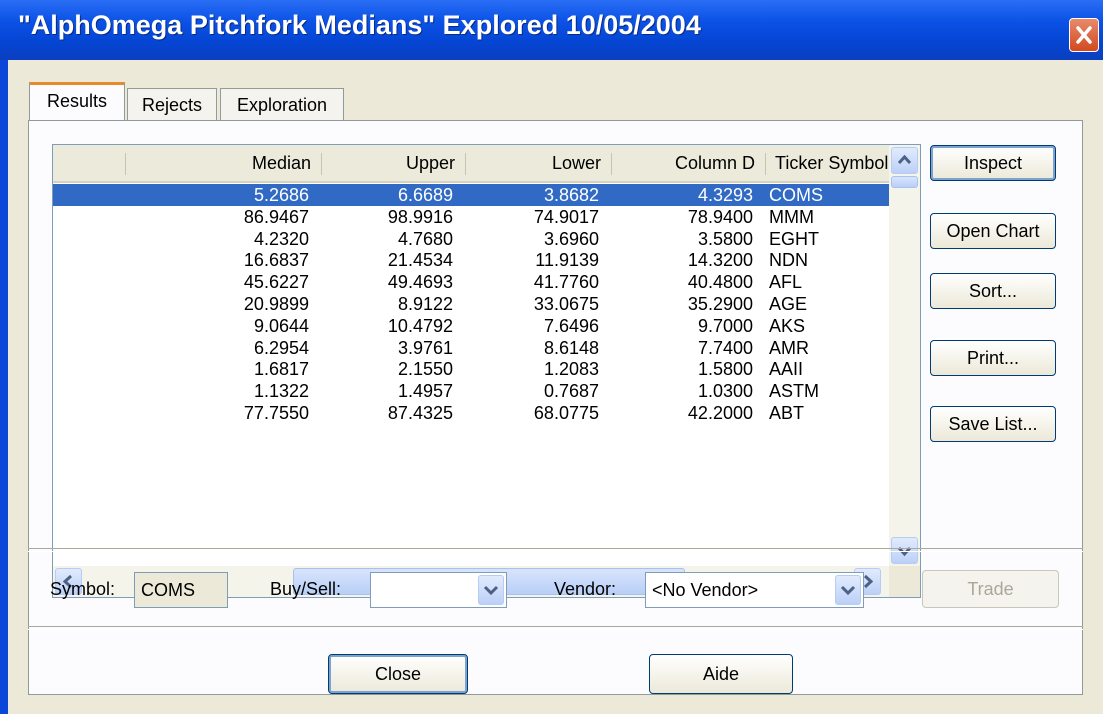  Describe the element at coordinates (181, 590) in the screenshot. I see `symbol-field: COMS` at that location.